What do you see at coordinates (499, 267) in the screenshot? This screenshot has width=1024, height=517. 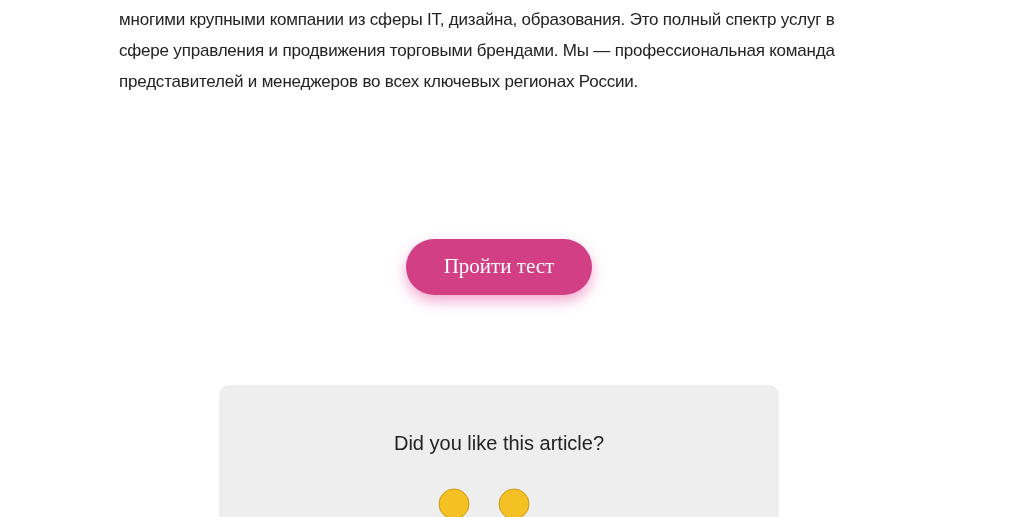 I see `take-test-button: Пройти тест` at bounding box center [499, 267].